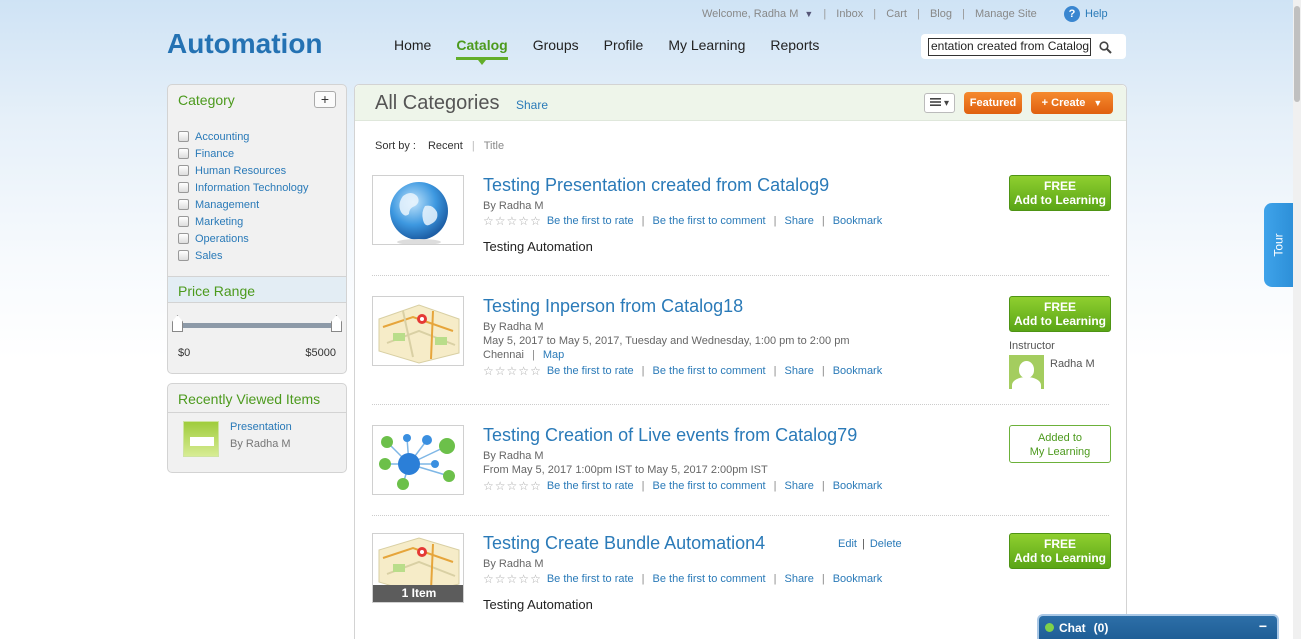 The height and width of the screenshot is (639, 1301). Describe the element at coordinates (553, 355) in the screenshot. I see `map-link: Map` at that location.